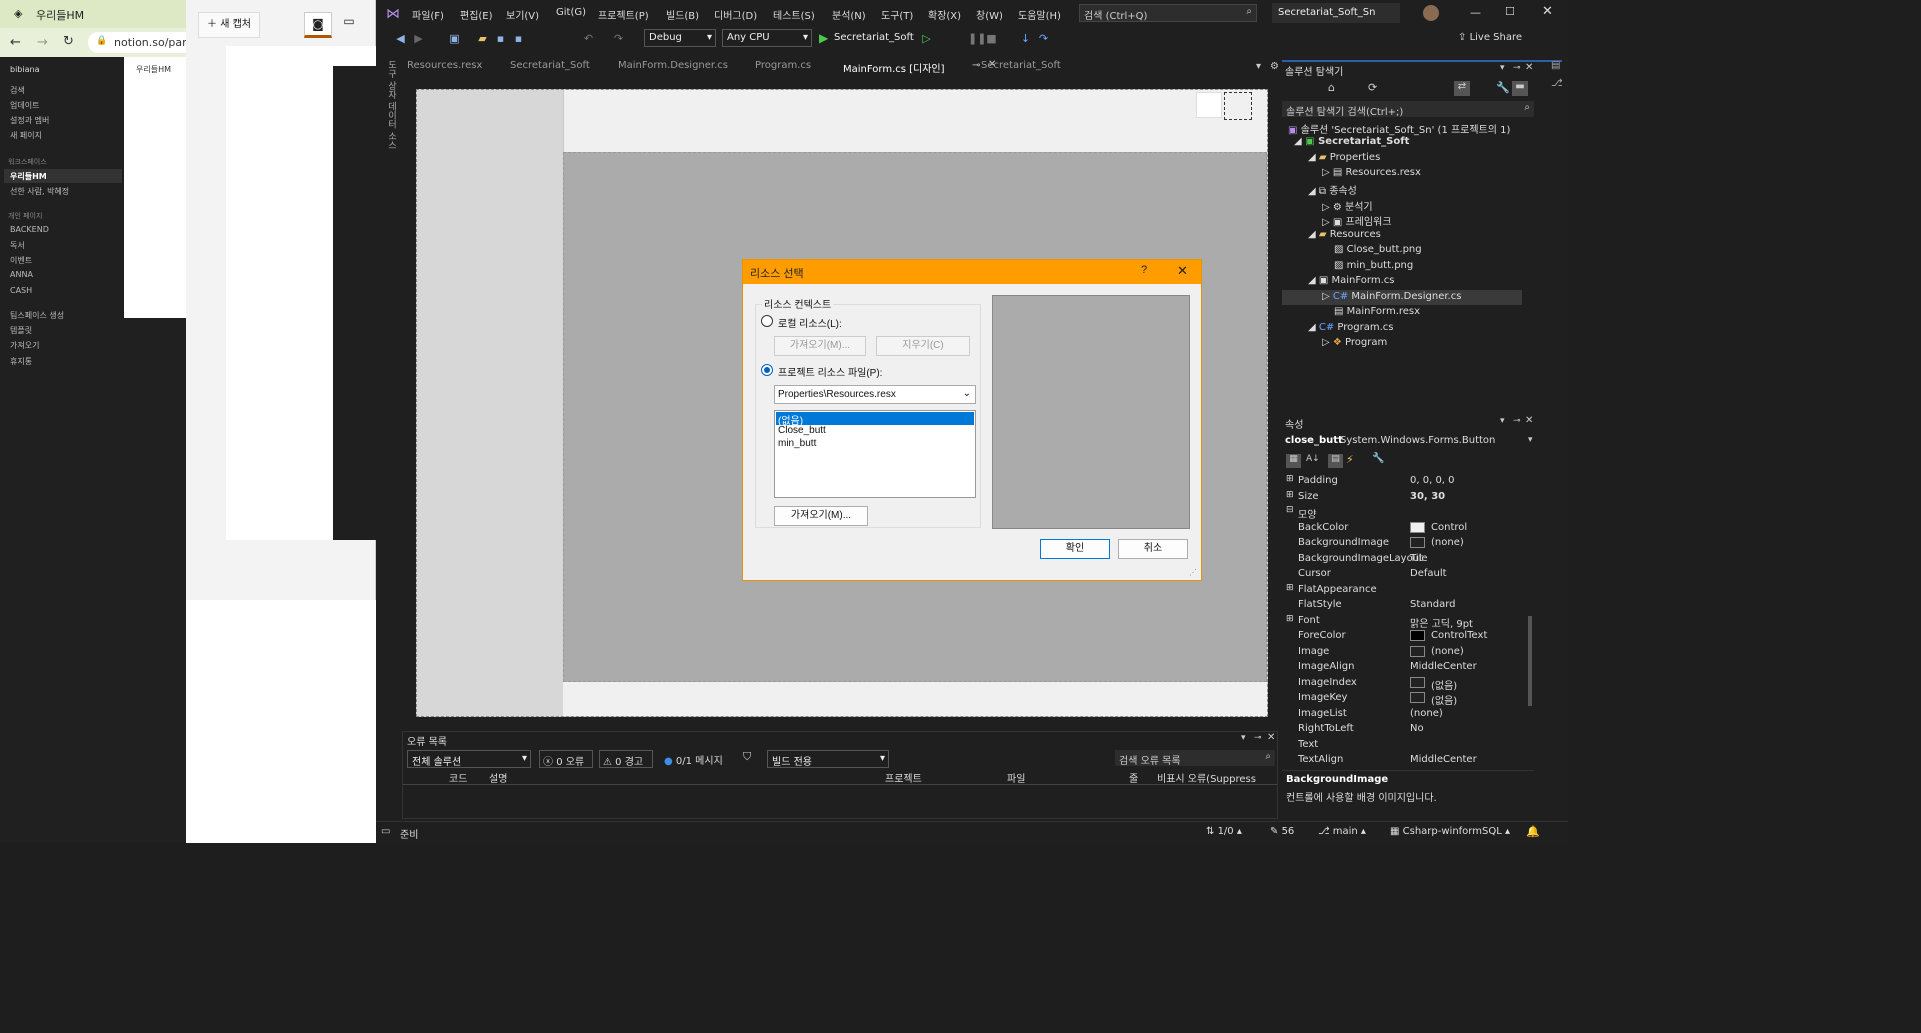  I want to click on warnings-filter: ⚠ 0 경고, so click(626, 759).